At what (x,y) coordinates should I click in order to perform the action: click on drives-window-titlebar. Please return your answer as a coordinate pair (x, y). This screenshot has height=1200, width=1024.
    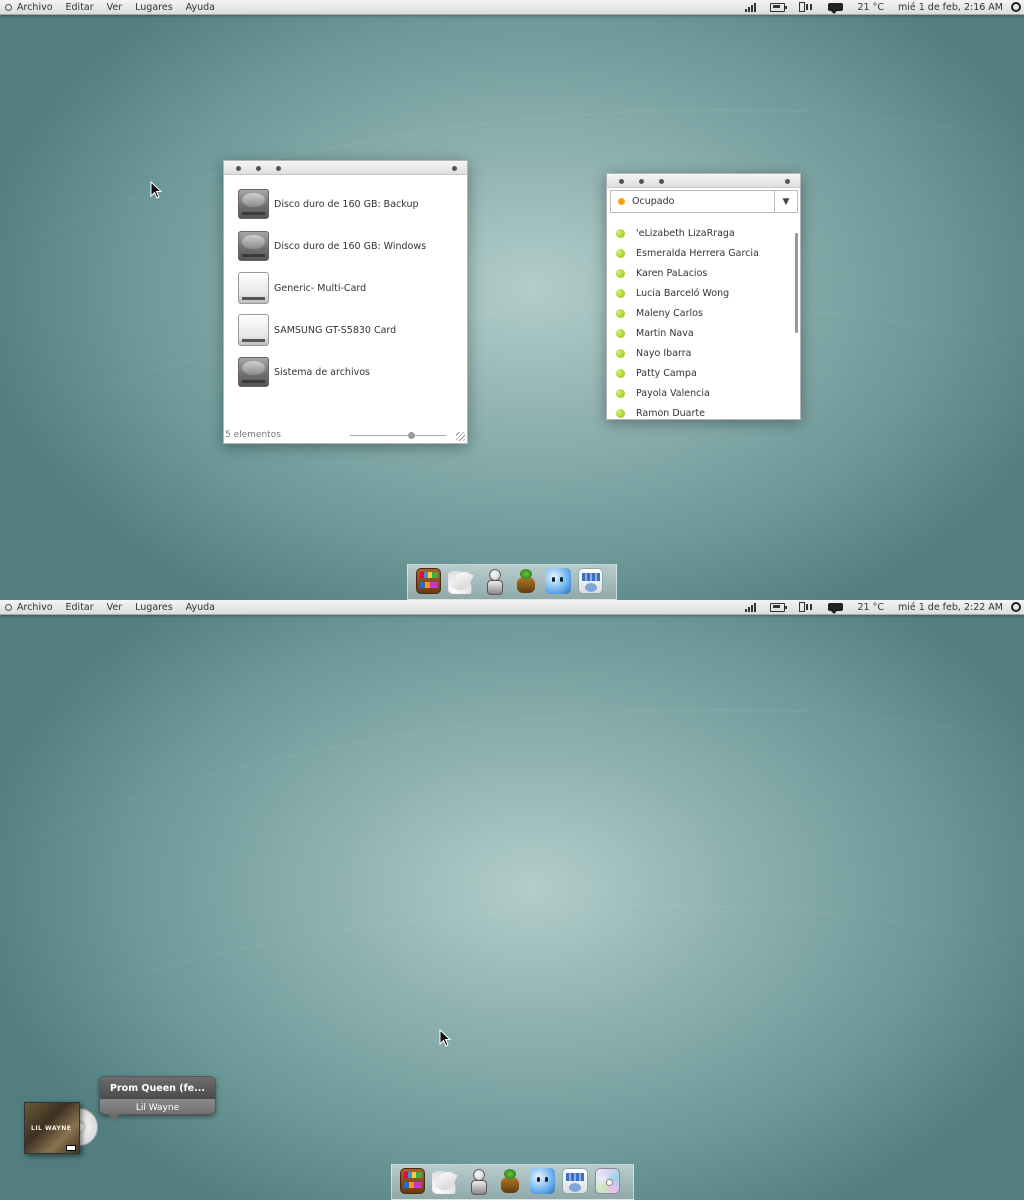
    Looking at the image, I should click on (345, 168).